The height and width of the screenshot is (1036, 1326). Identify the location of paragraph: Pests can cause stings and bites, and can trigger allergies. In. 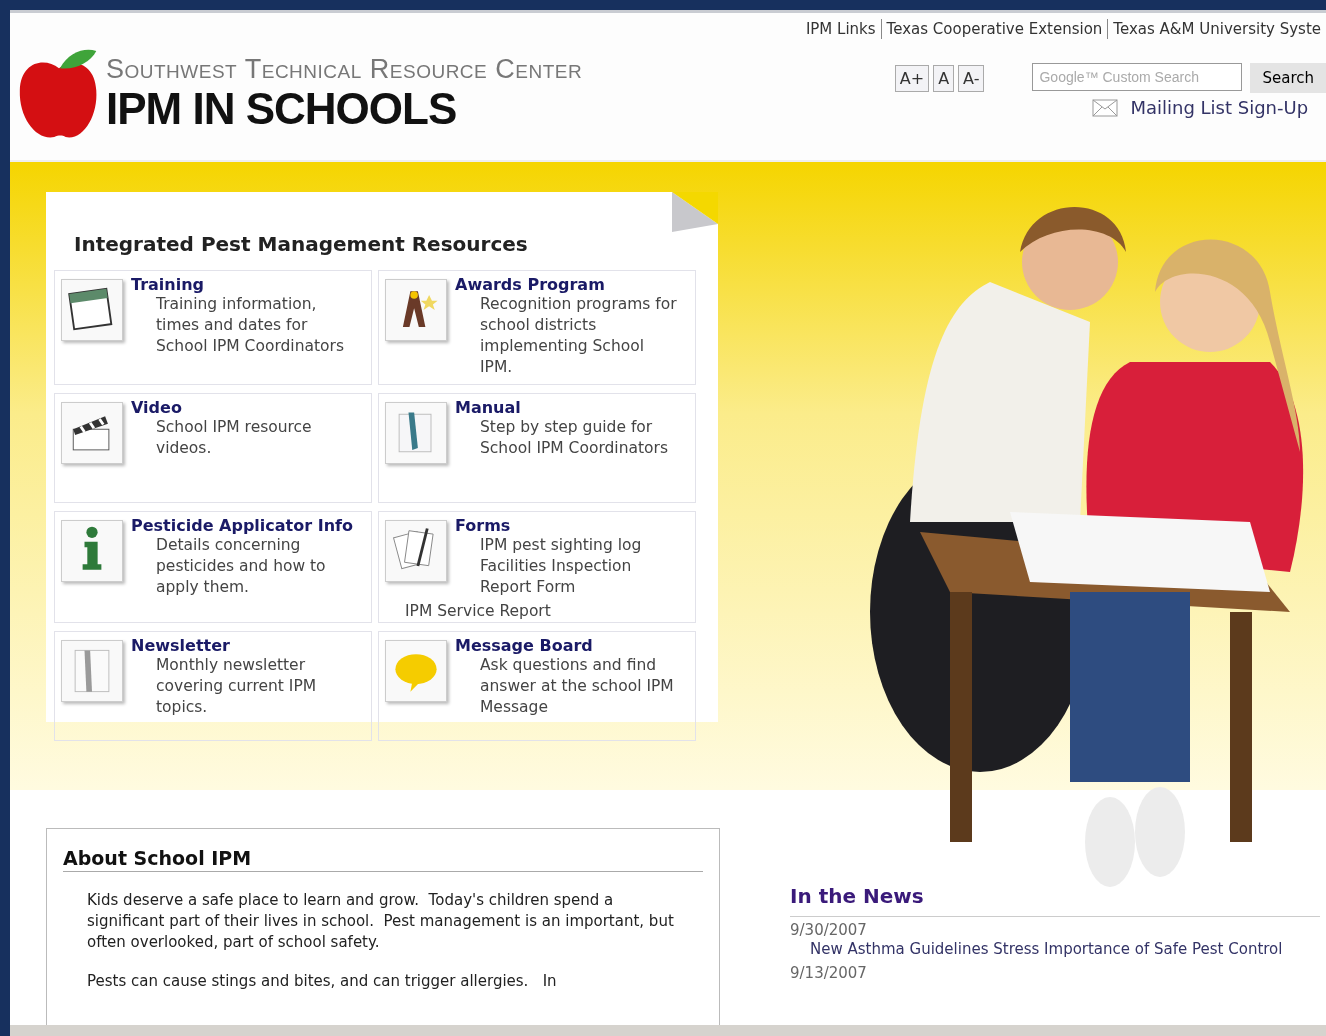
(322, 981).